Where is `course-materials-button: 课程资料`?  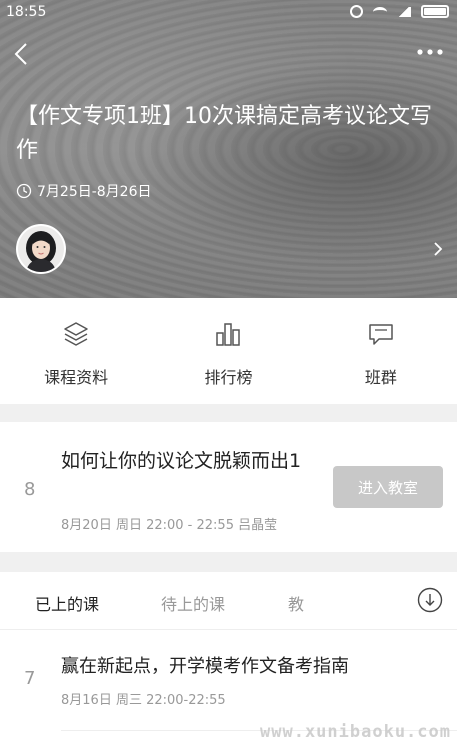
course-materials-button: 课程资料 is located at coordinates (76, 351).